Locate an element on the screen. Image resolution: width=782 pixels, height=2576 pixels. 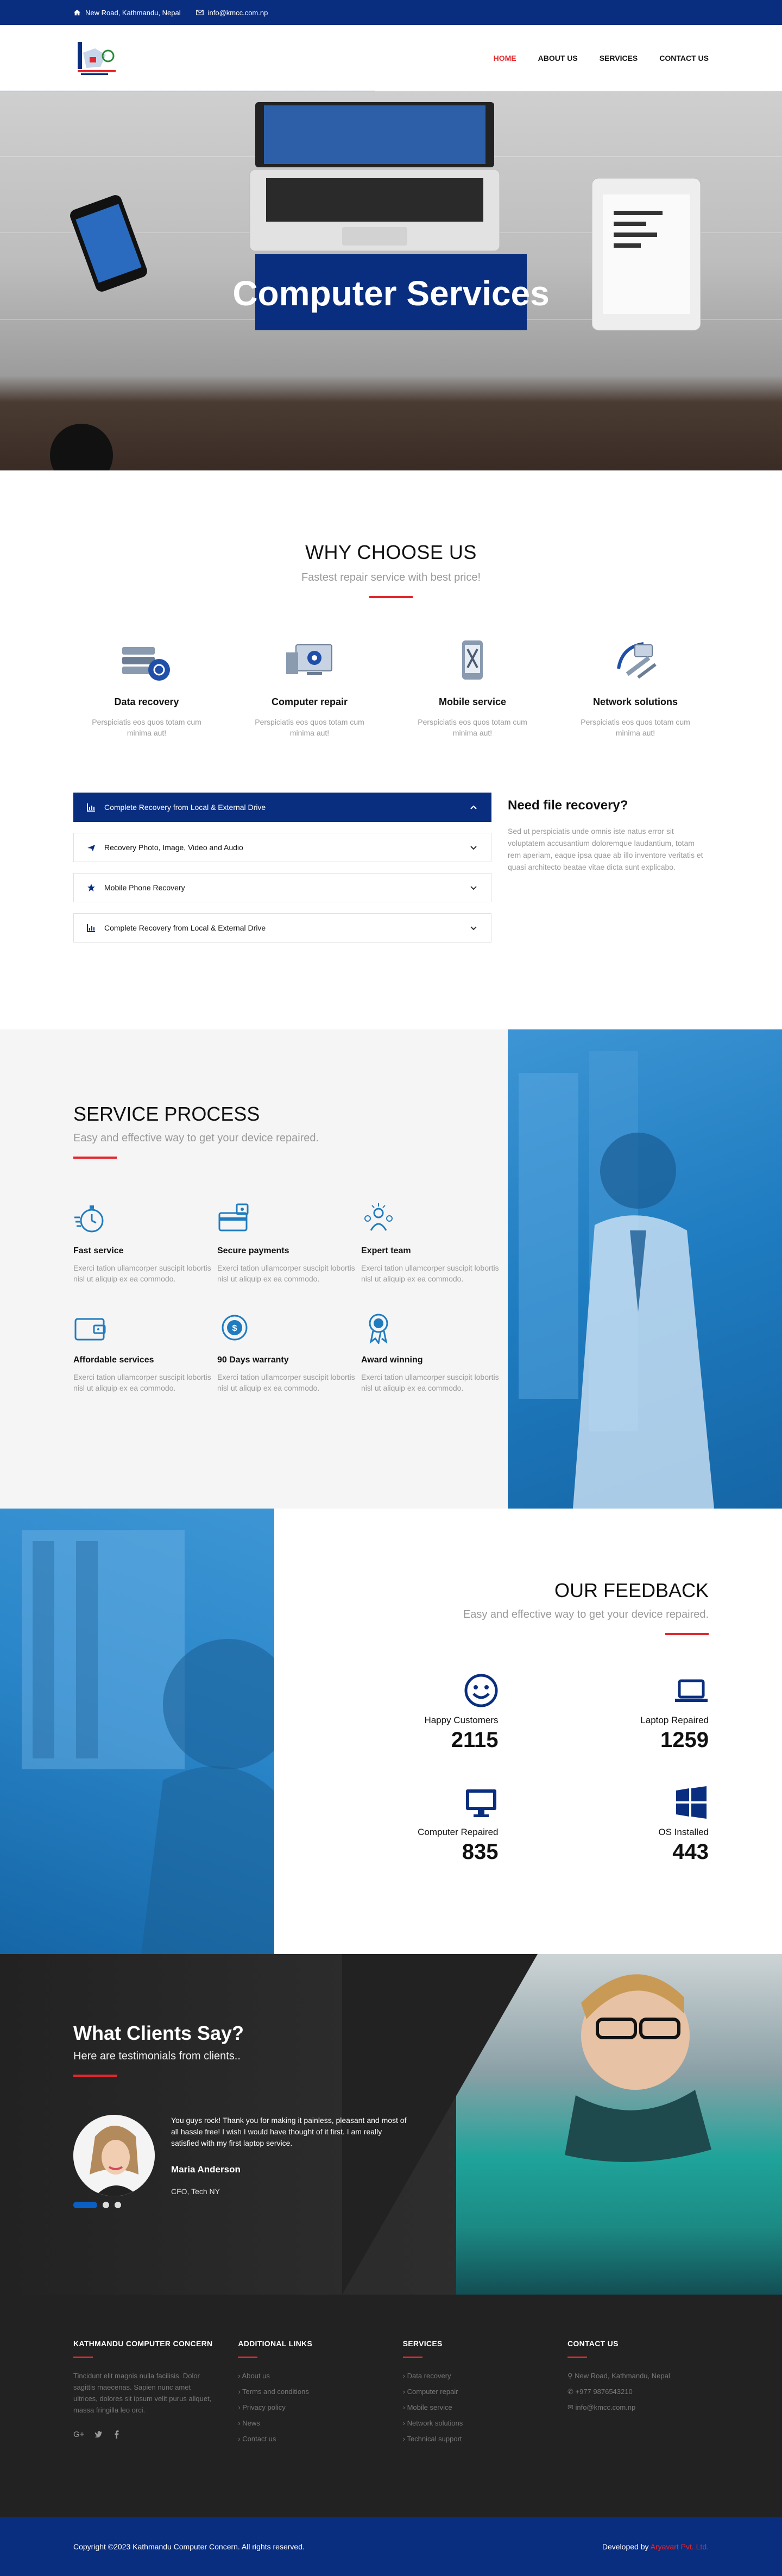
feature-title: Mobile service is located at coordinates (472, 701).